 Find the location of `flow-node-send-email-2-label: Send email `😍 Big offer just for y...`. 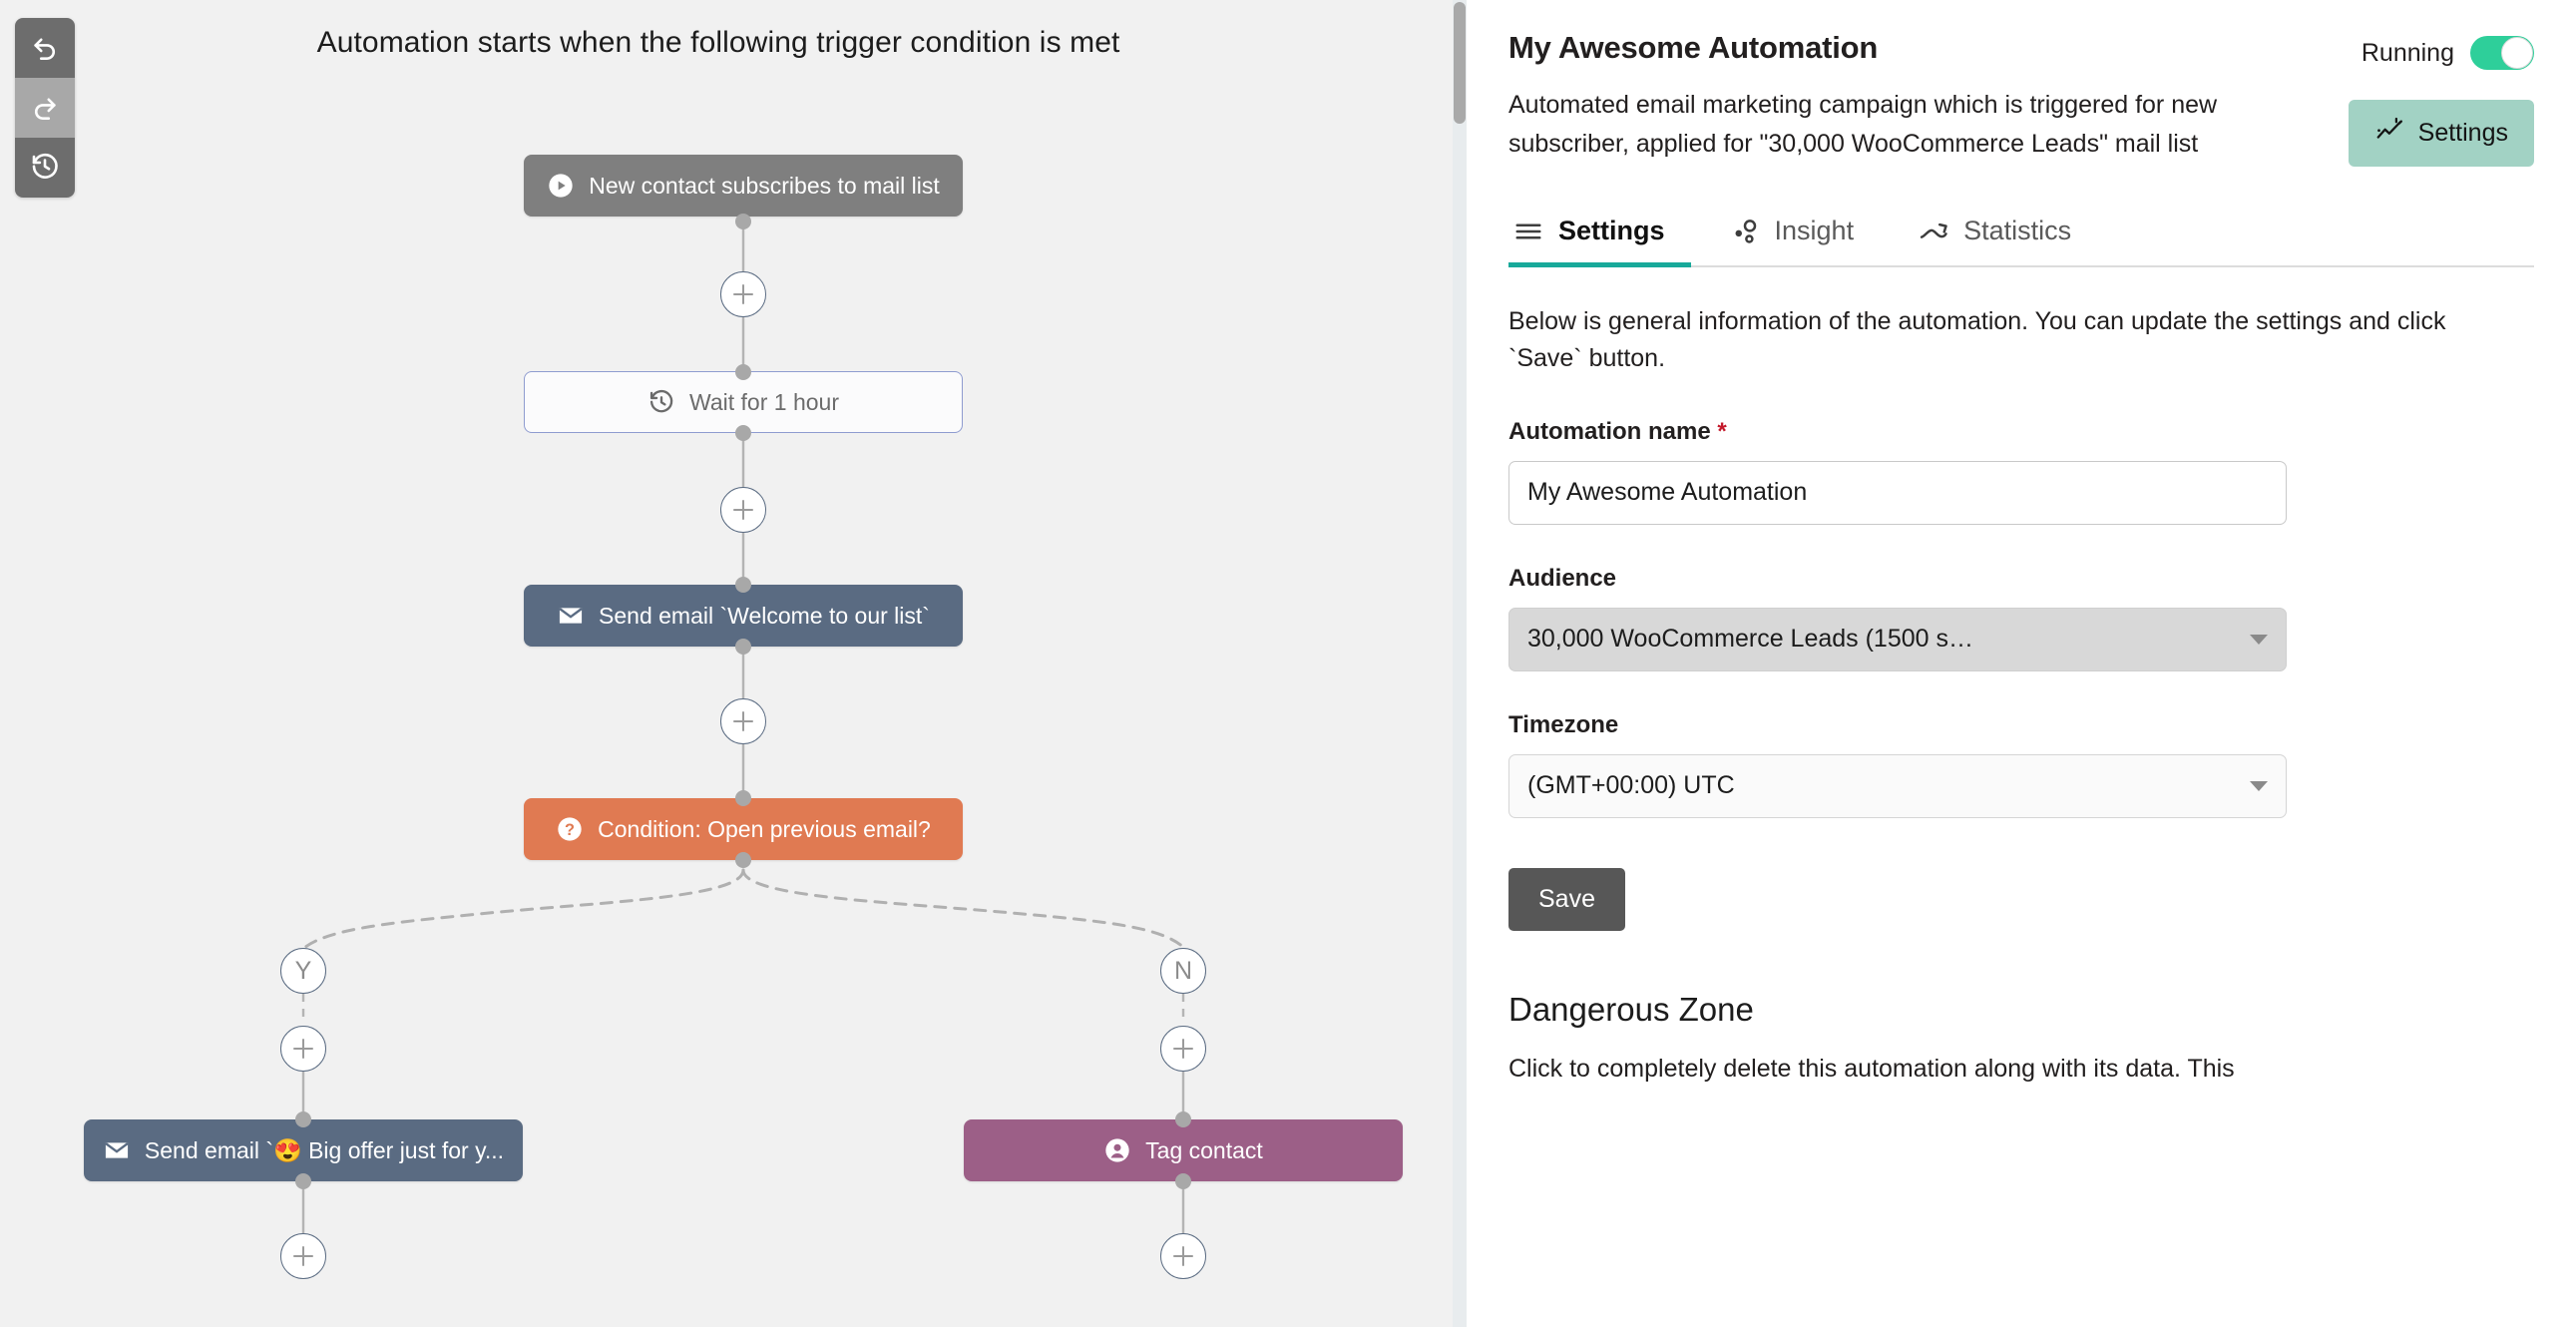

flow-node-send-email-2-label: Send email `😍 Big offer just for y... is located at coordinates (324, 1149).